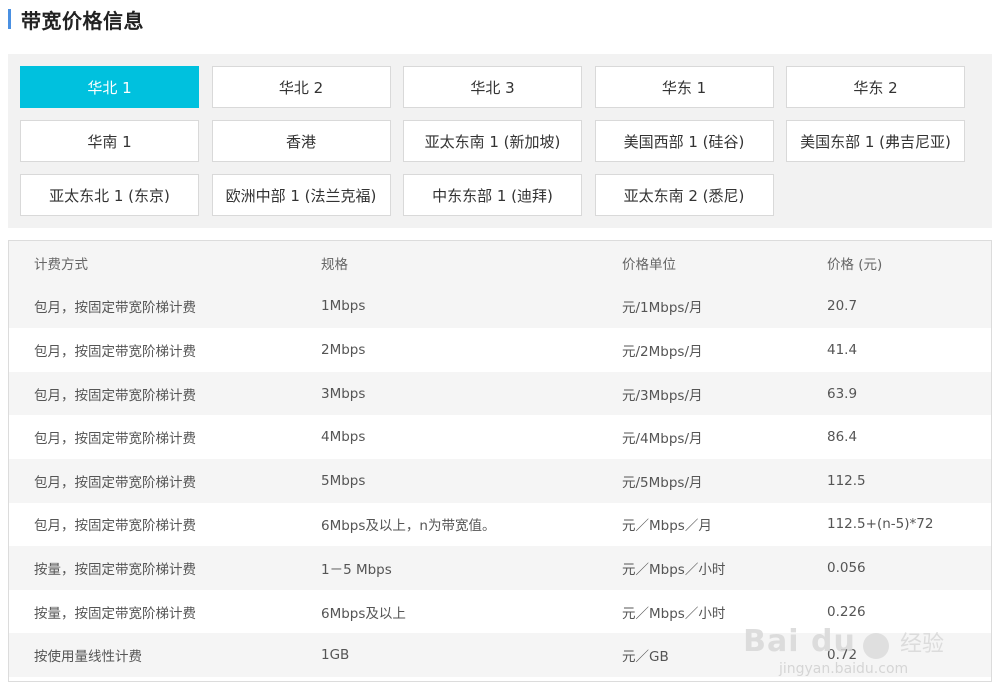  Describe the element at coordinates (334, 264) in the screenshot. I see `header-spec: 规格` at that location.